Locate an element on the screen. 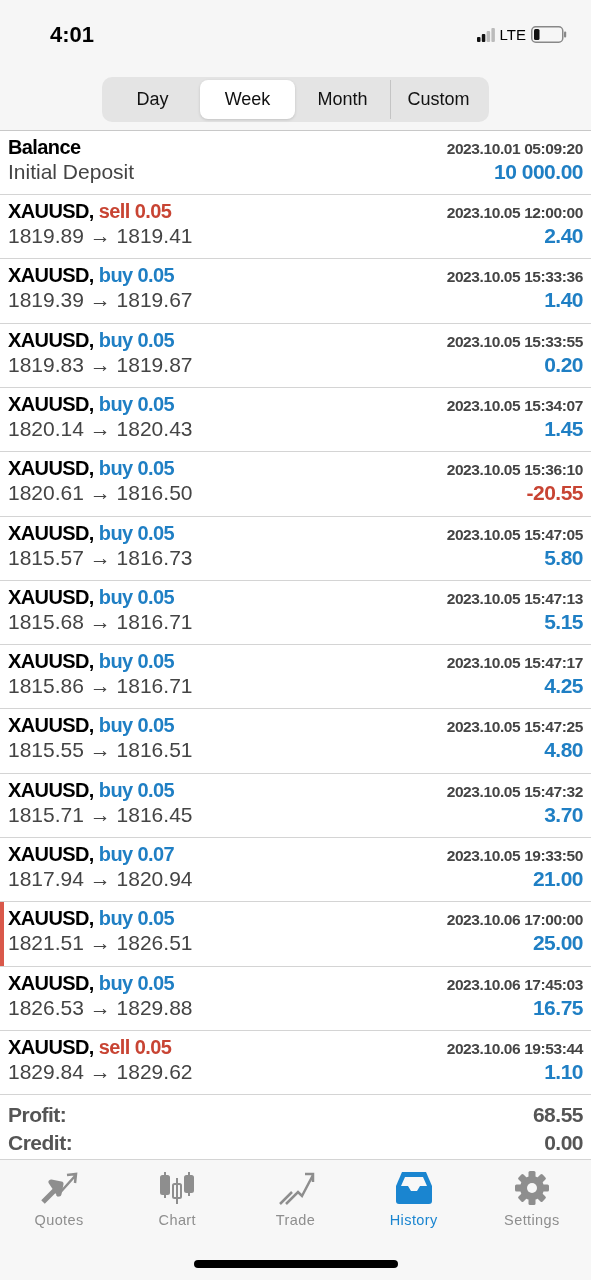 Image resolution: width=591 pixels, height=1280 pixels. deal-profit: 16.75 is located at coordinates (557, 1007).